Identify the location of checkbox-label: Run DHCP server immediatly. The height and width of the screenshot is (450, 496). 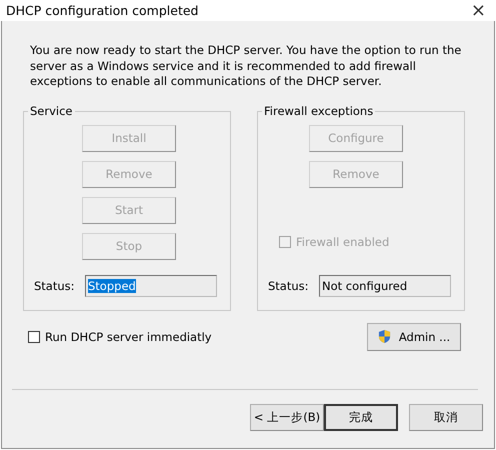
(128, 337).